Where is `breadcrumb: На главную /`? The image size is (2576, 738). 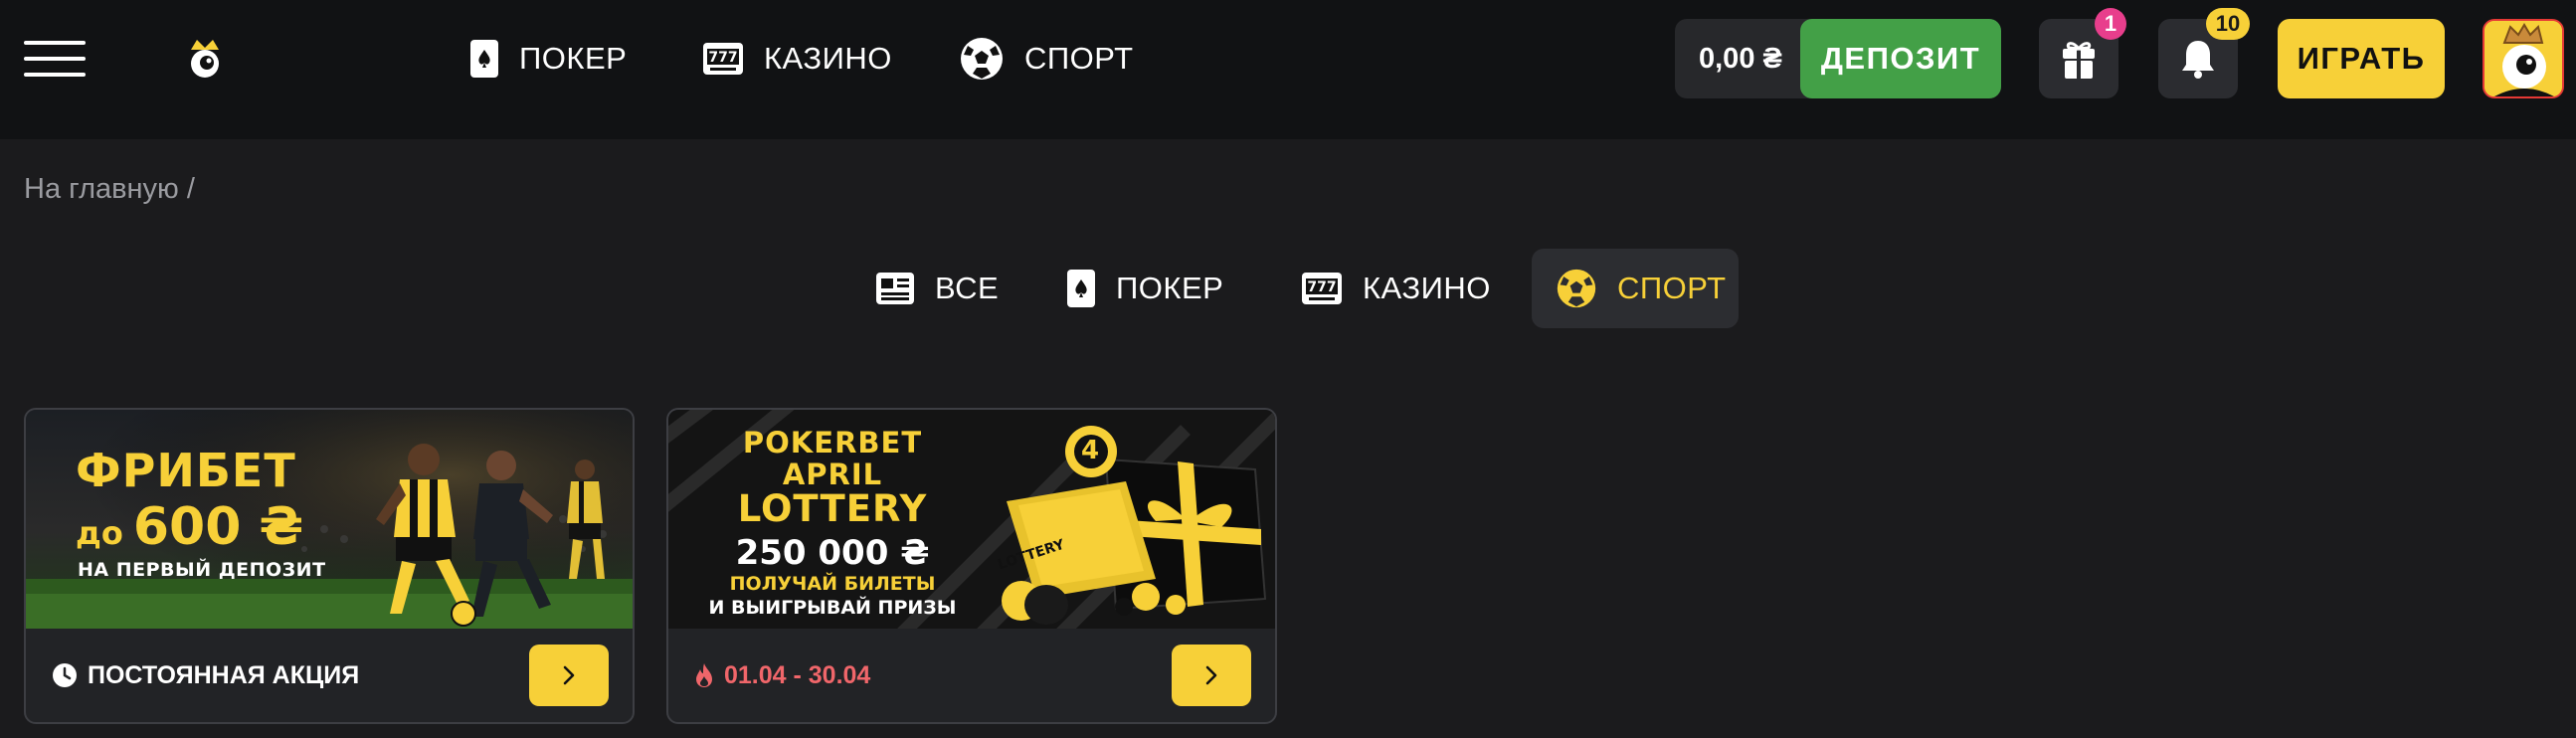 breadcrumb: На главную / is located at coordinates (109, 190).